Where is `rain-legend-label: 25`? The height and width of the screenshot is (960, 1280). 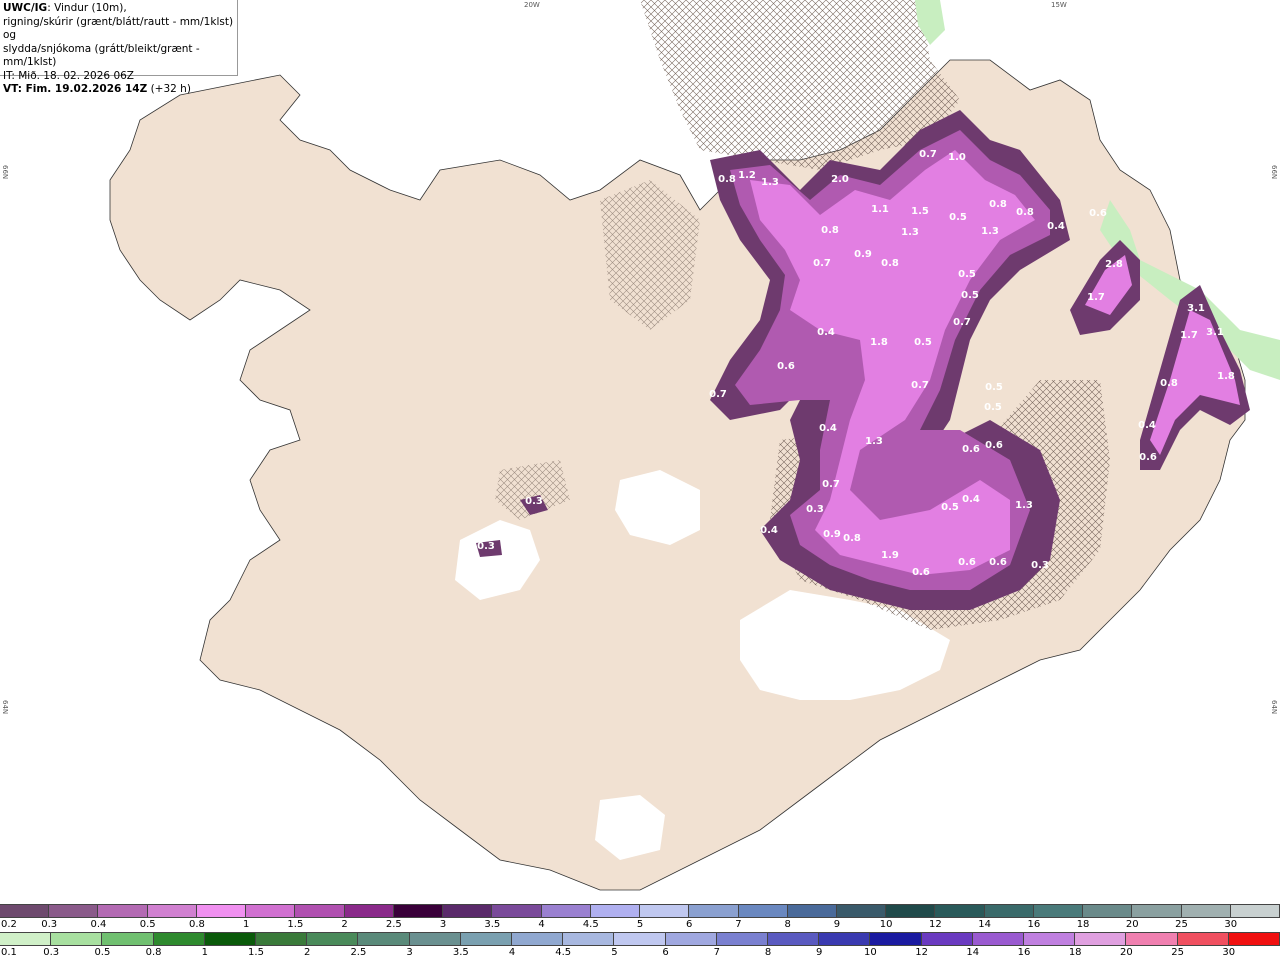
rain-legend-label: 25 is located at coordinates (1177, 952).